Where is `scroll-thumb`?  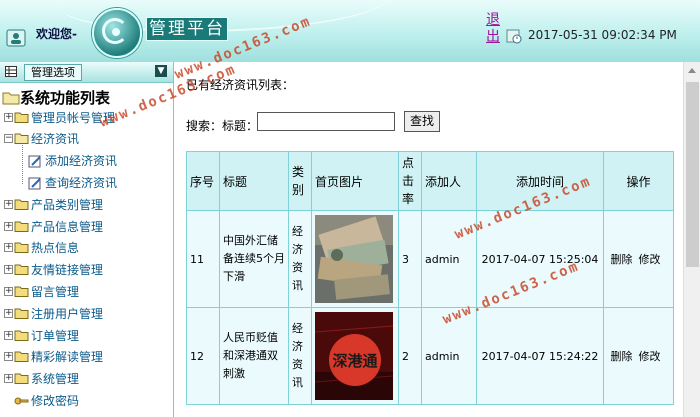
scroll-thumb is located at coordinates (692, 174).